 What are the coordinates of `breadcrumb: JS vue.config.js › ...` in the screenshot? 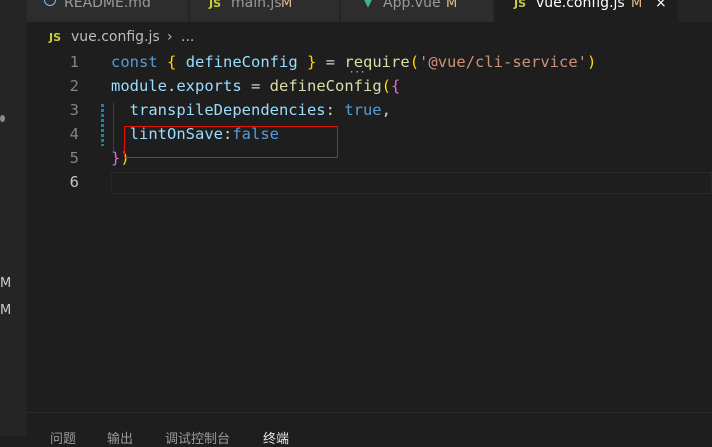 It's located at (369, 37).